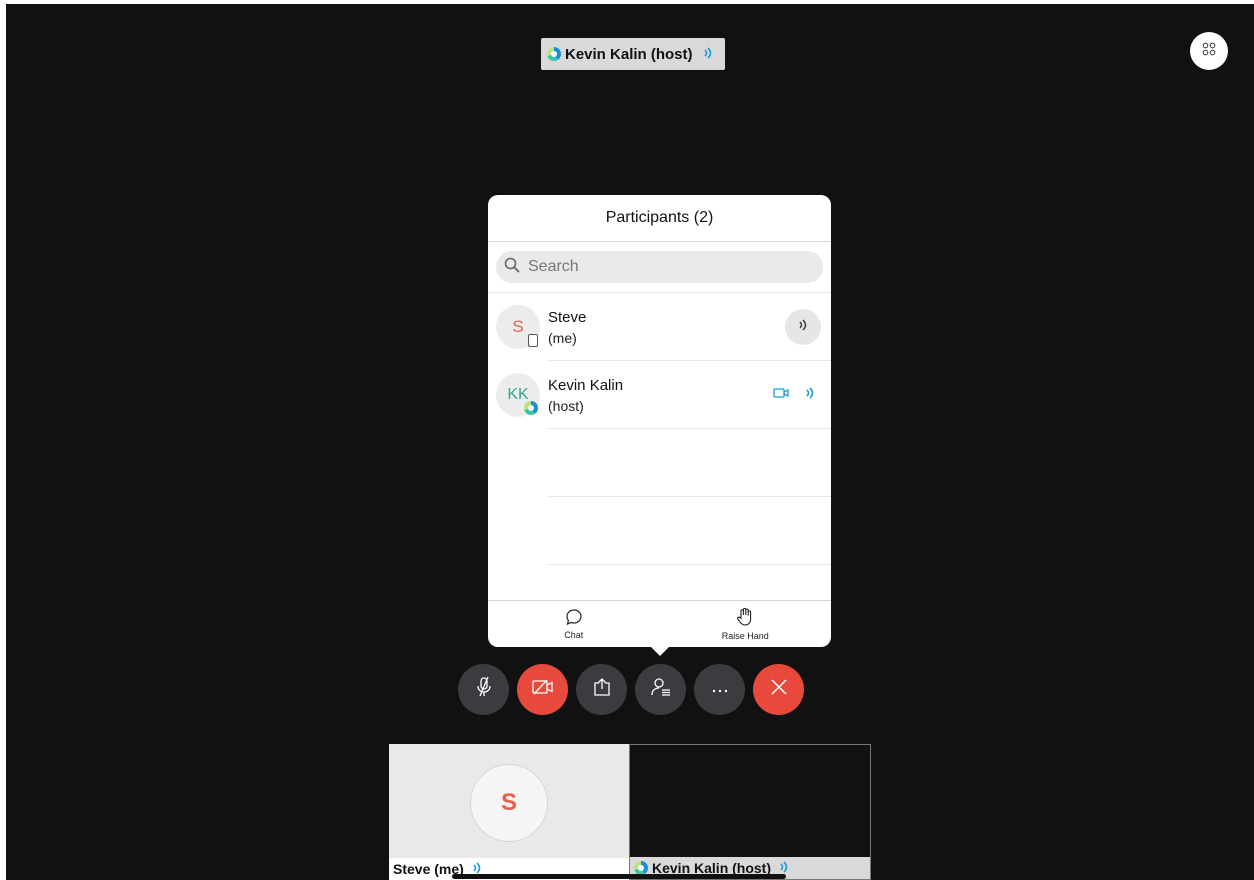  I want to click on search-input, so click(663, 267).